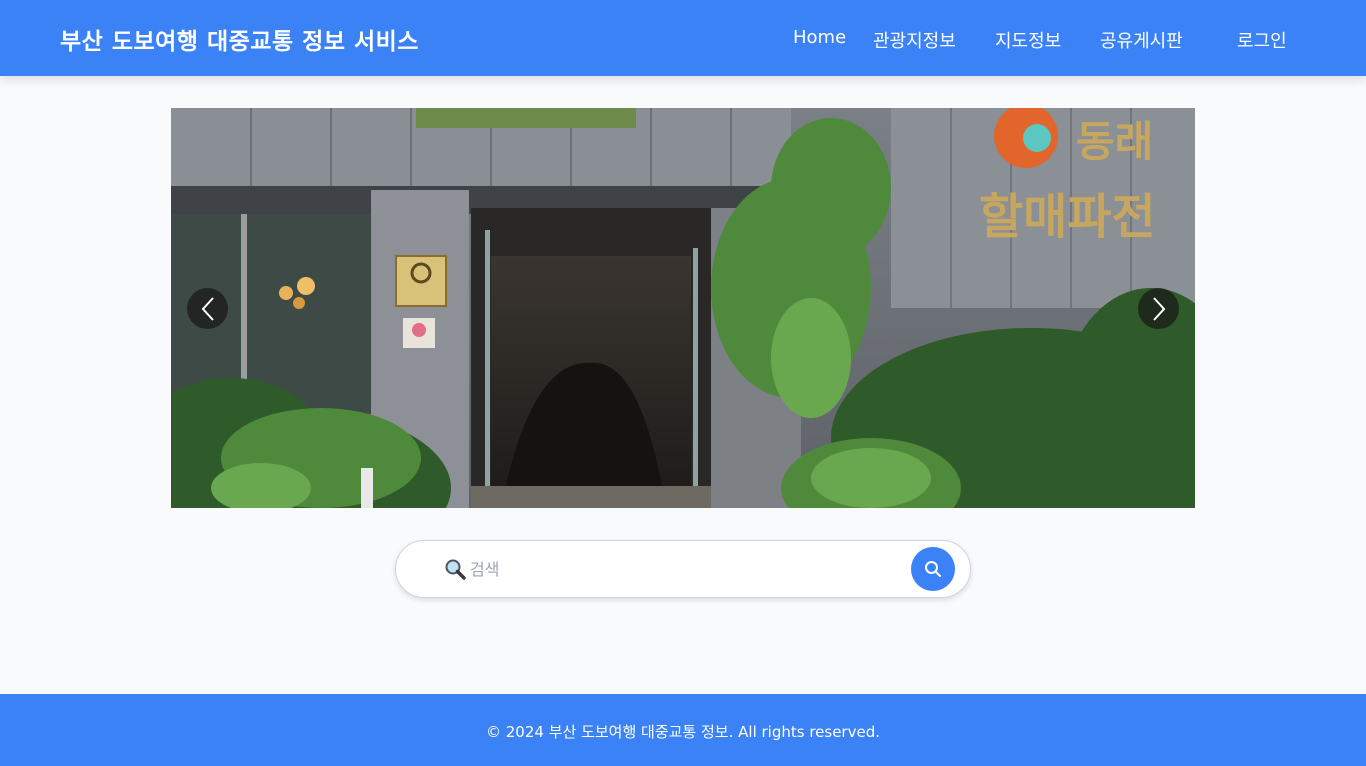 The width and height of the screenshot is (1366, 766). I want to click on search-bar, so click(683, 569).